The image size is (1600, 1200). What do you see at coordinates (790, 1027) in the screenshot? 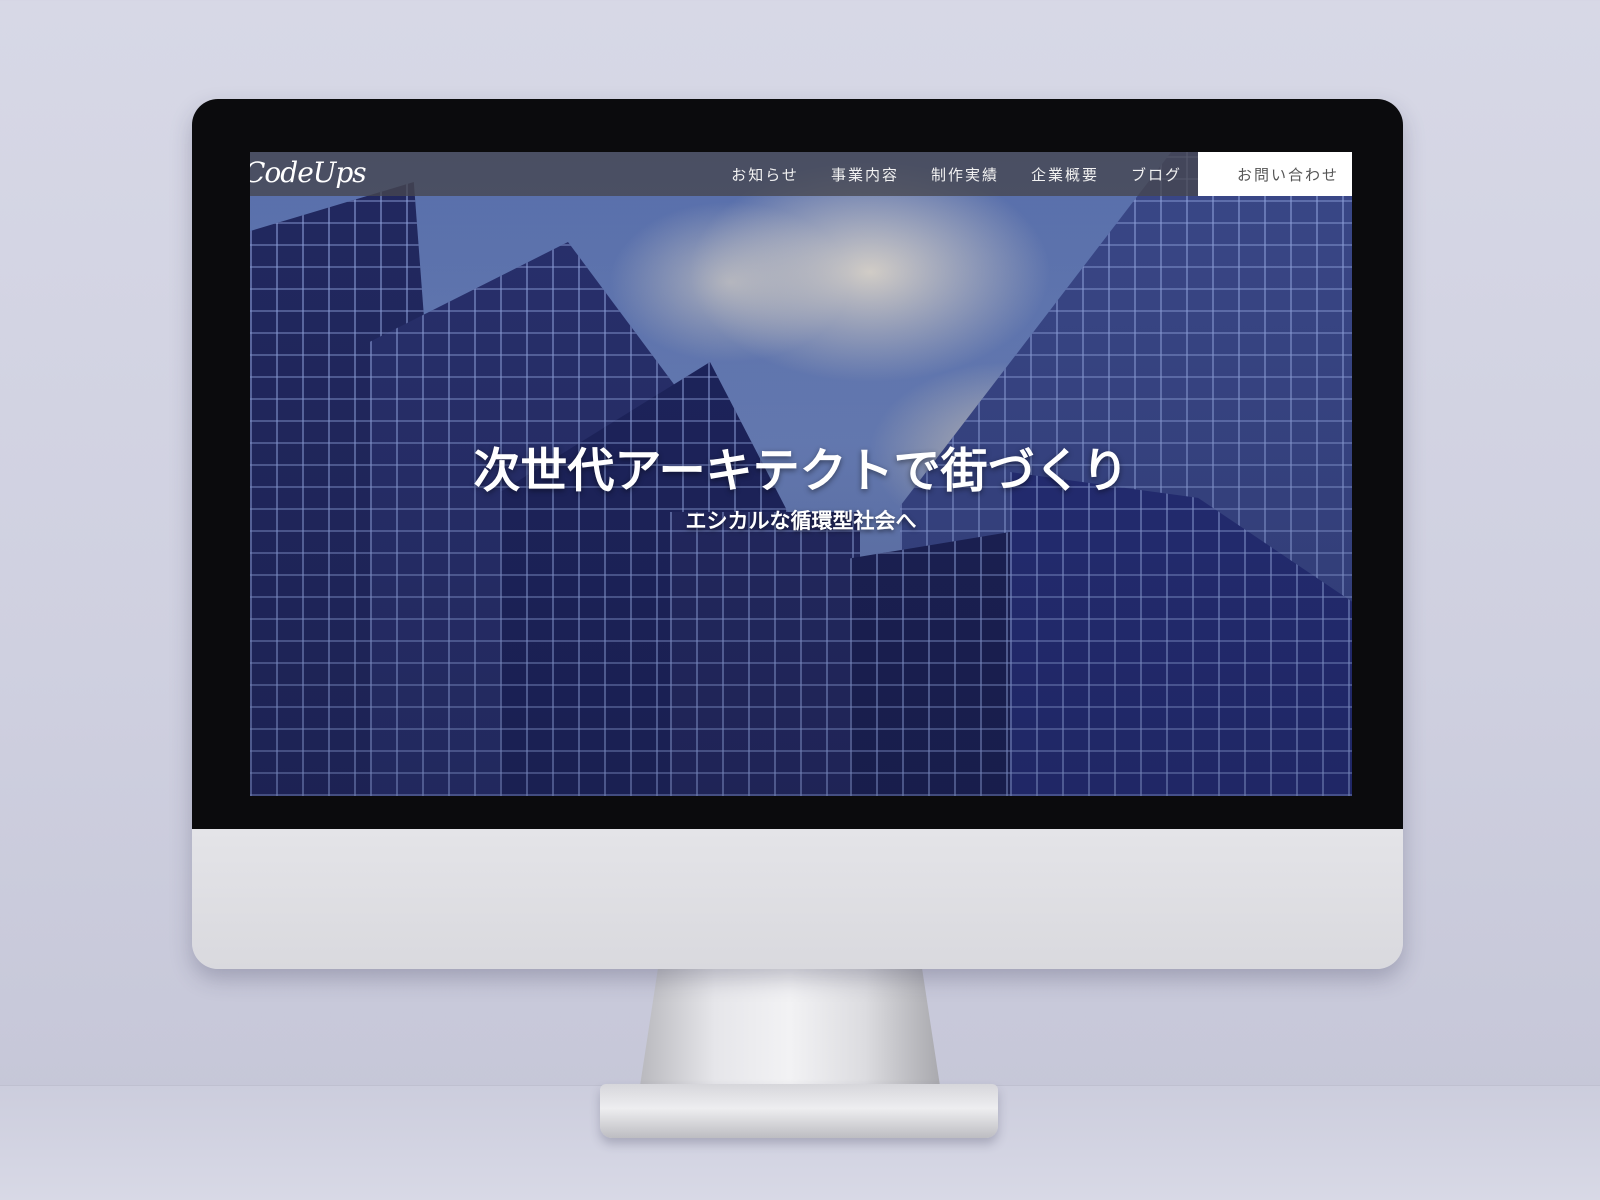
I see `monitor-stand` at bounding box center [790, 1027].